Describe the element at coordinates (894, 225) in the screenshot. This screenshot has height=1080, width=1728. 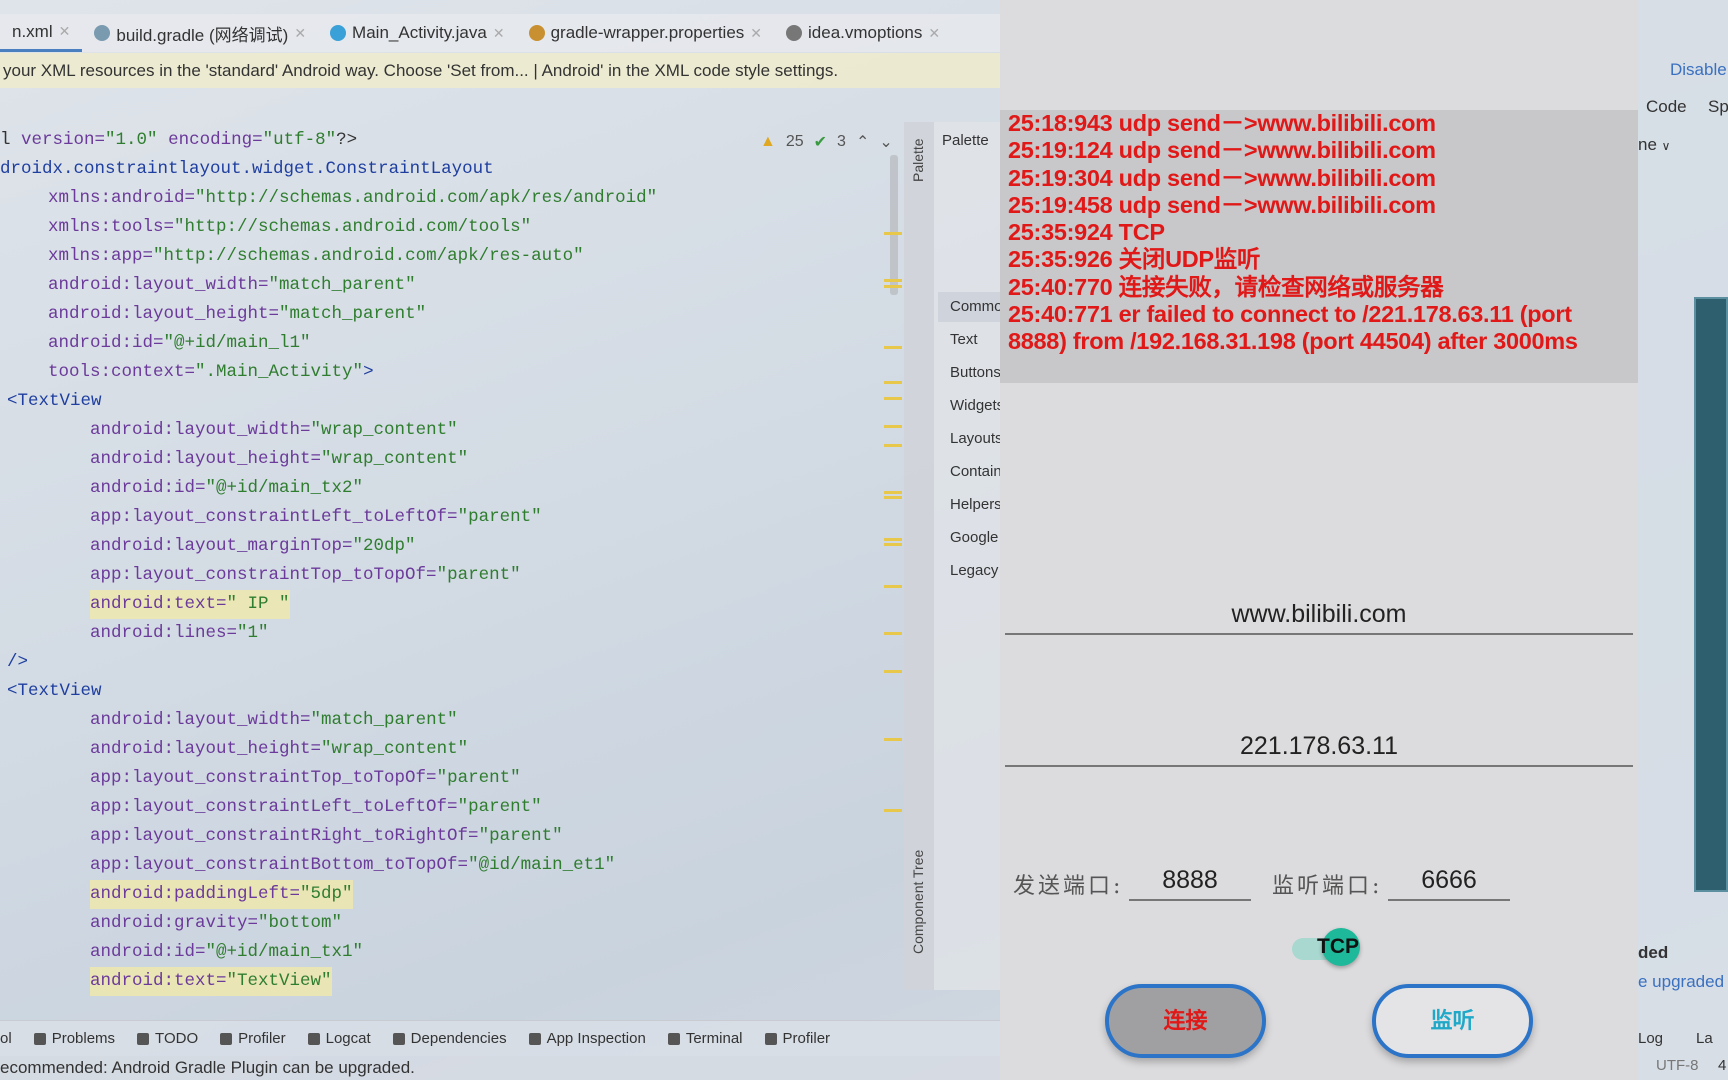
I see `editor-scrollbar` at that location.